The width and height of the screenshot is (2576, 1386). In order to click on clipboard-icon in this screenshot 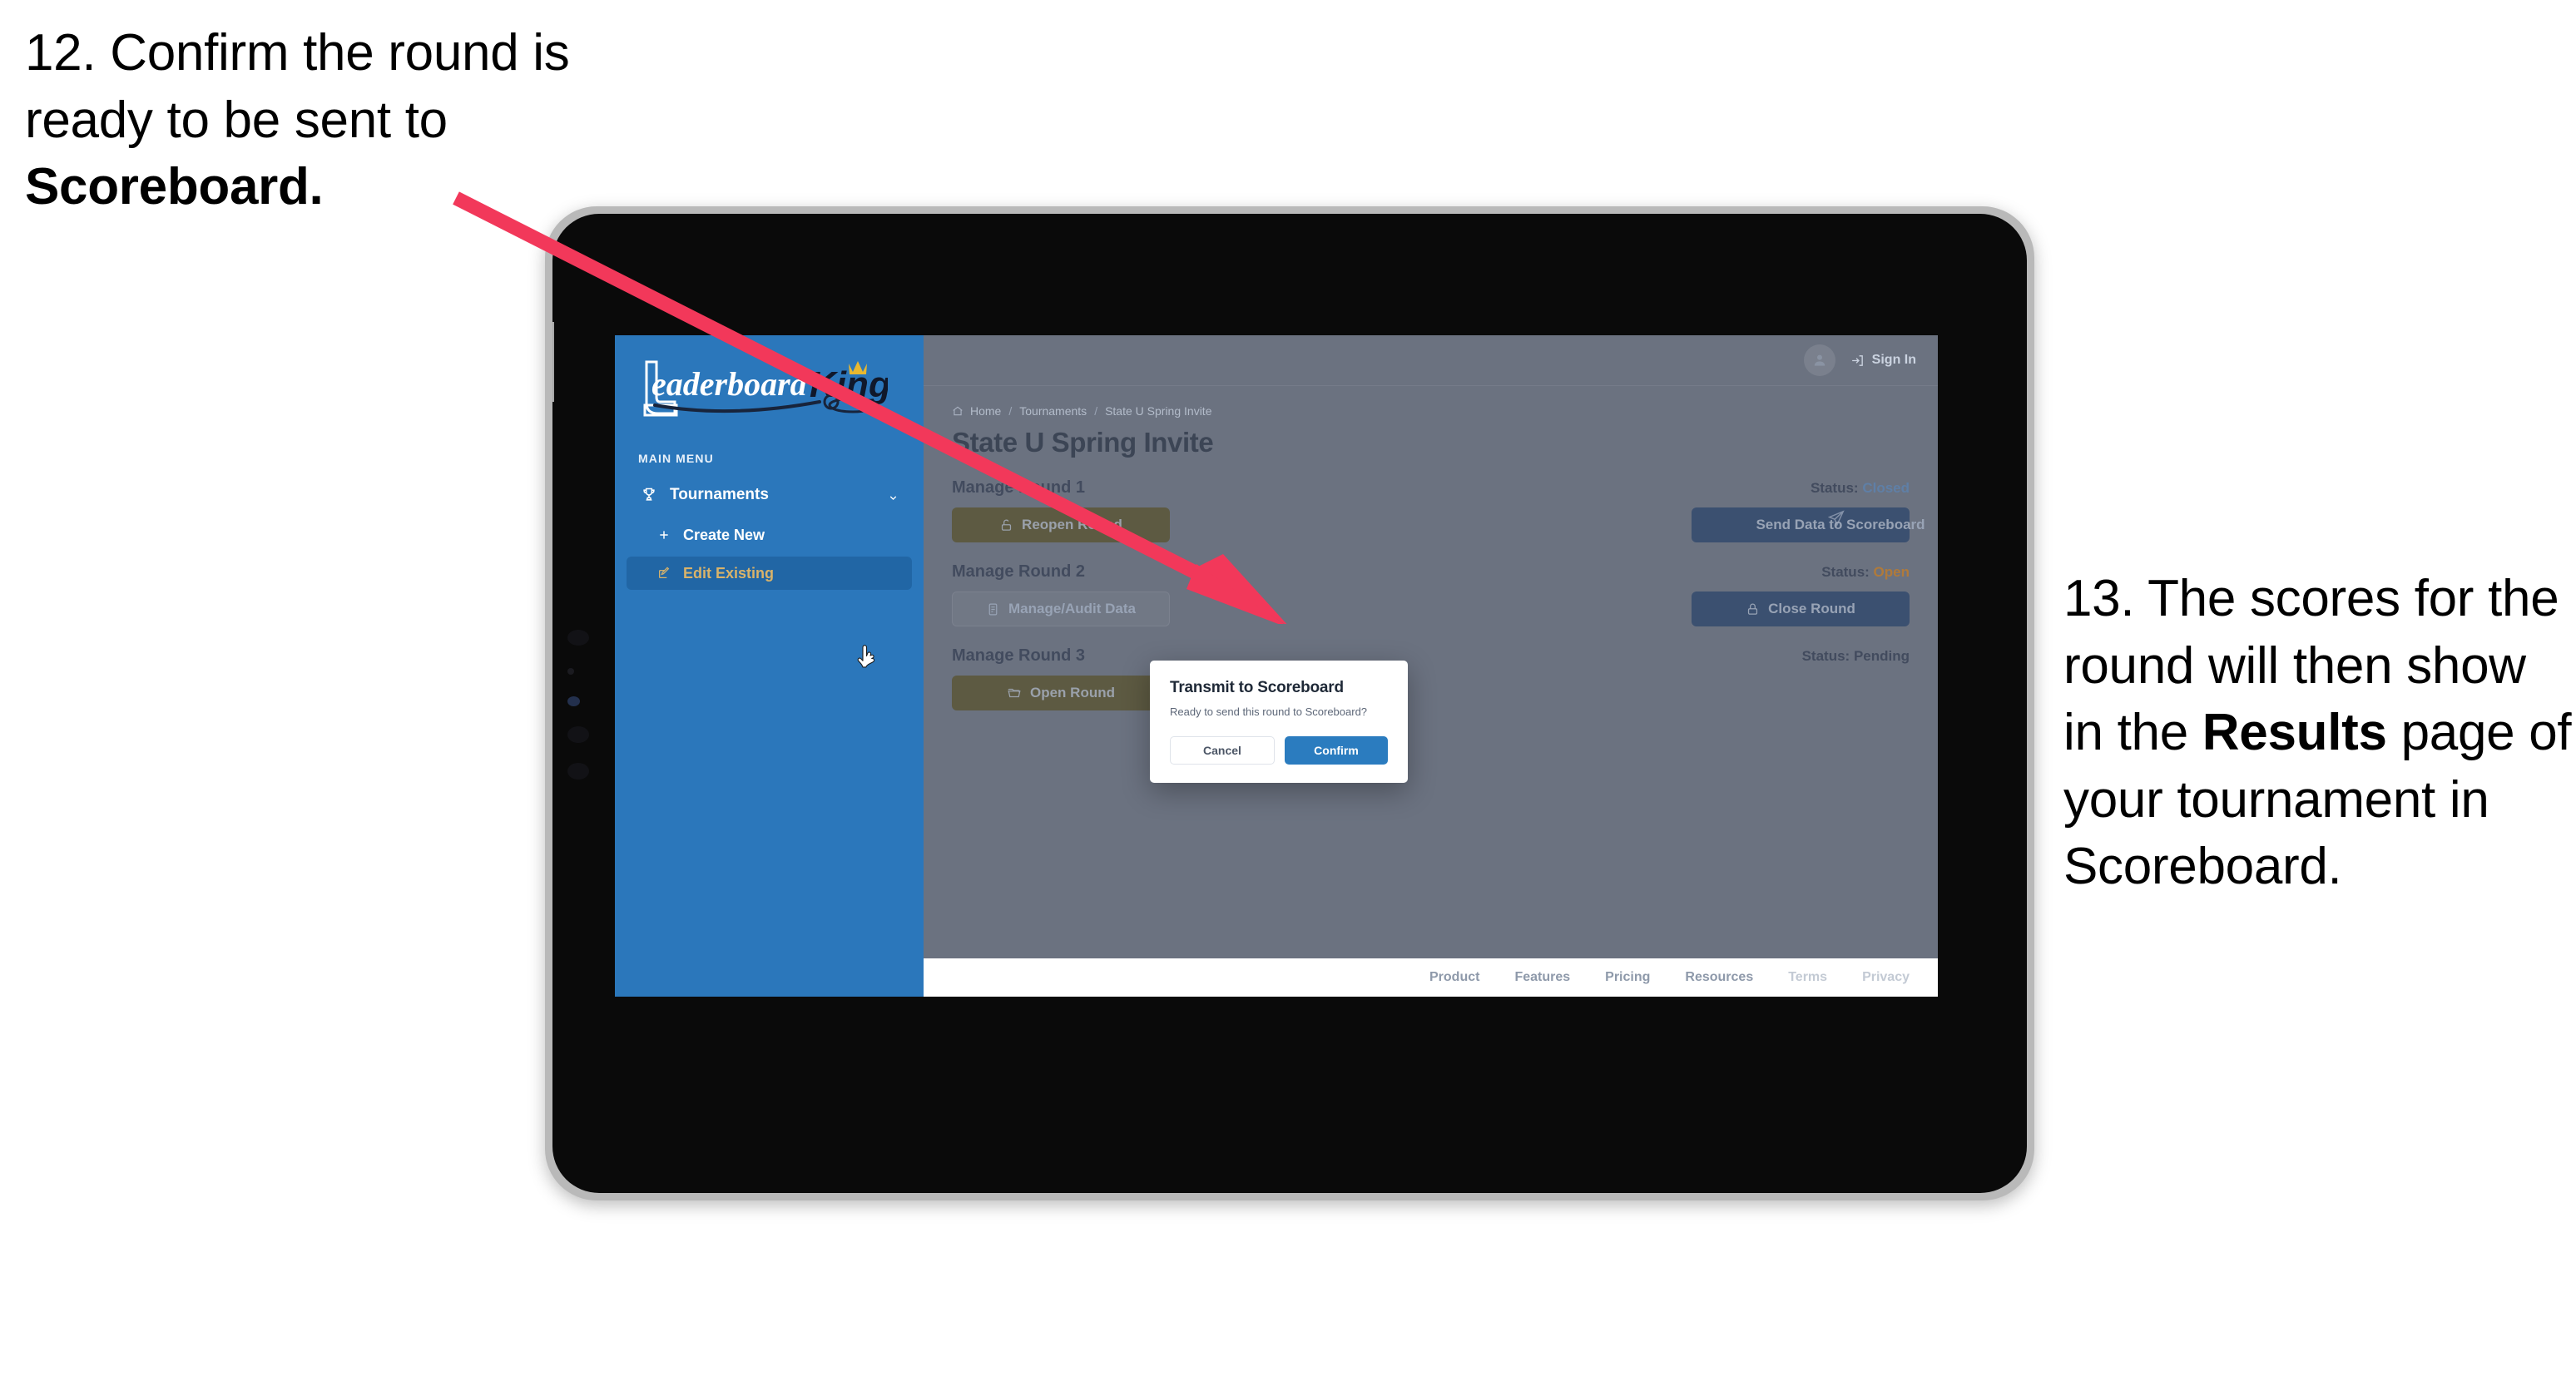, I will do `click(993, 609)`.